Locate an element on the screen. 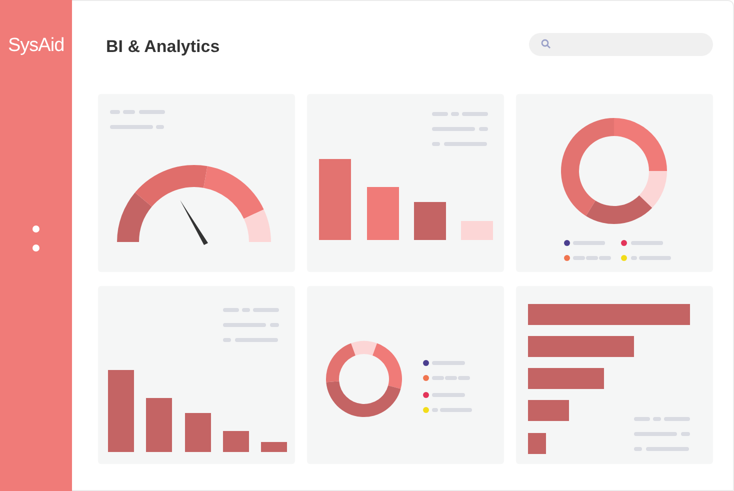 The image size is (734, 491). dots-icon is located at coordinates (36, 238).